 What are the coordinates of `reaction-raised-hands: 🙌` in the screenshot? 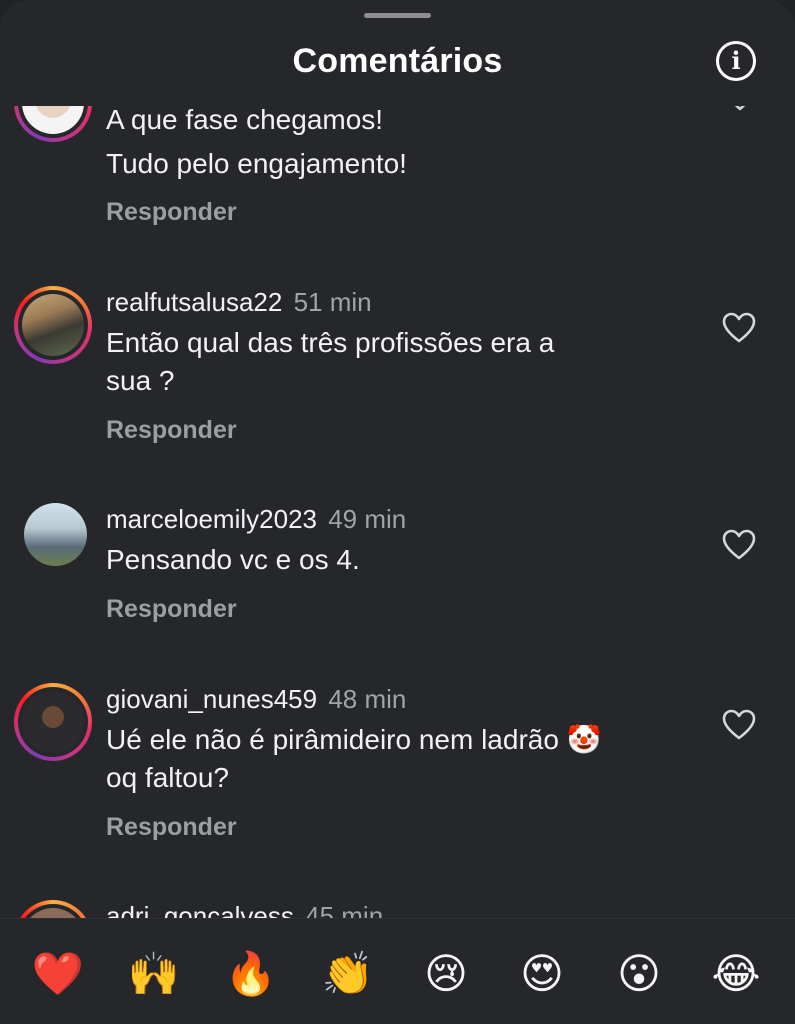 It's located at (154, 974).